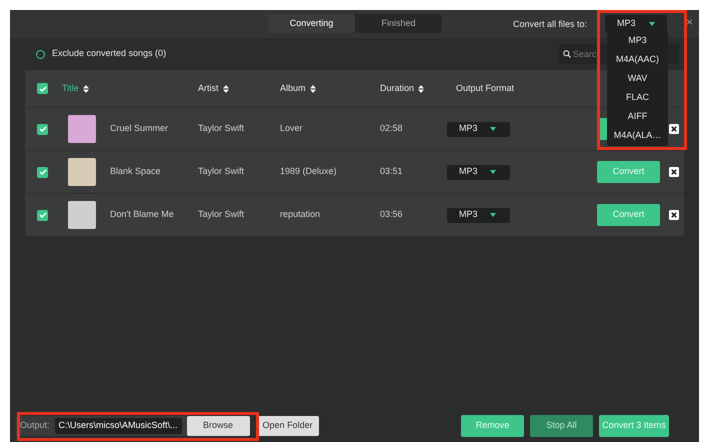 The width and height of the screenshot is (707, 442). Describe the element at coordinates (392, 129) in the screenshot. I see `duration-cell-text: 02:58` at that location.